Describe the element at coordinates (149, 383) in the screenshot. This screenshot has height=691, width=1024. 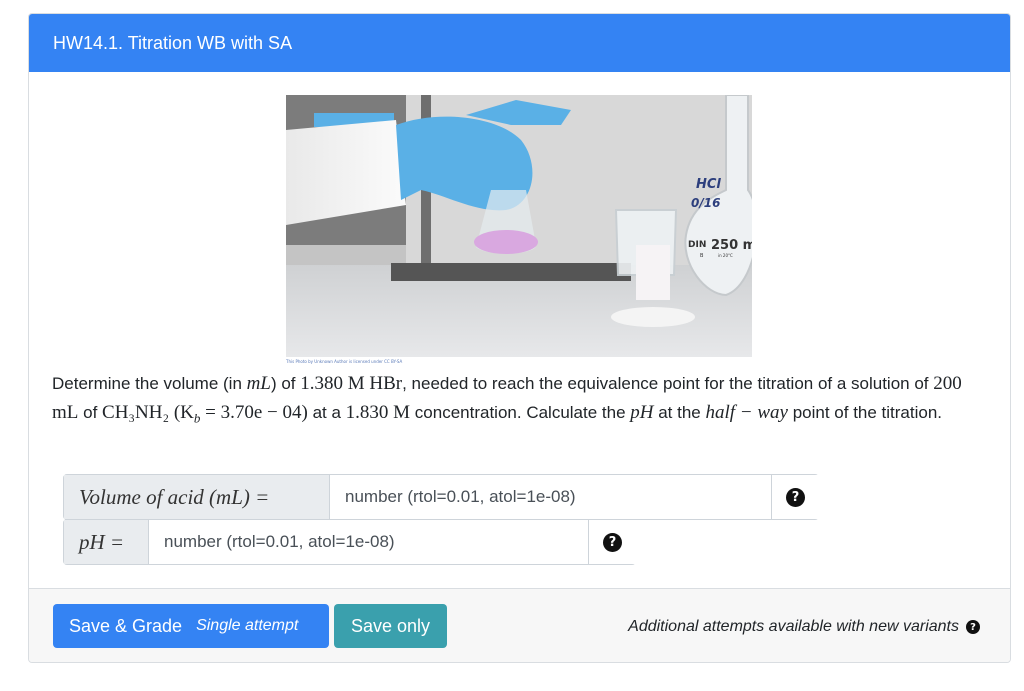
I see `question-text-part: Determine the volume (in` at that location.